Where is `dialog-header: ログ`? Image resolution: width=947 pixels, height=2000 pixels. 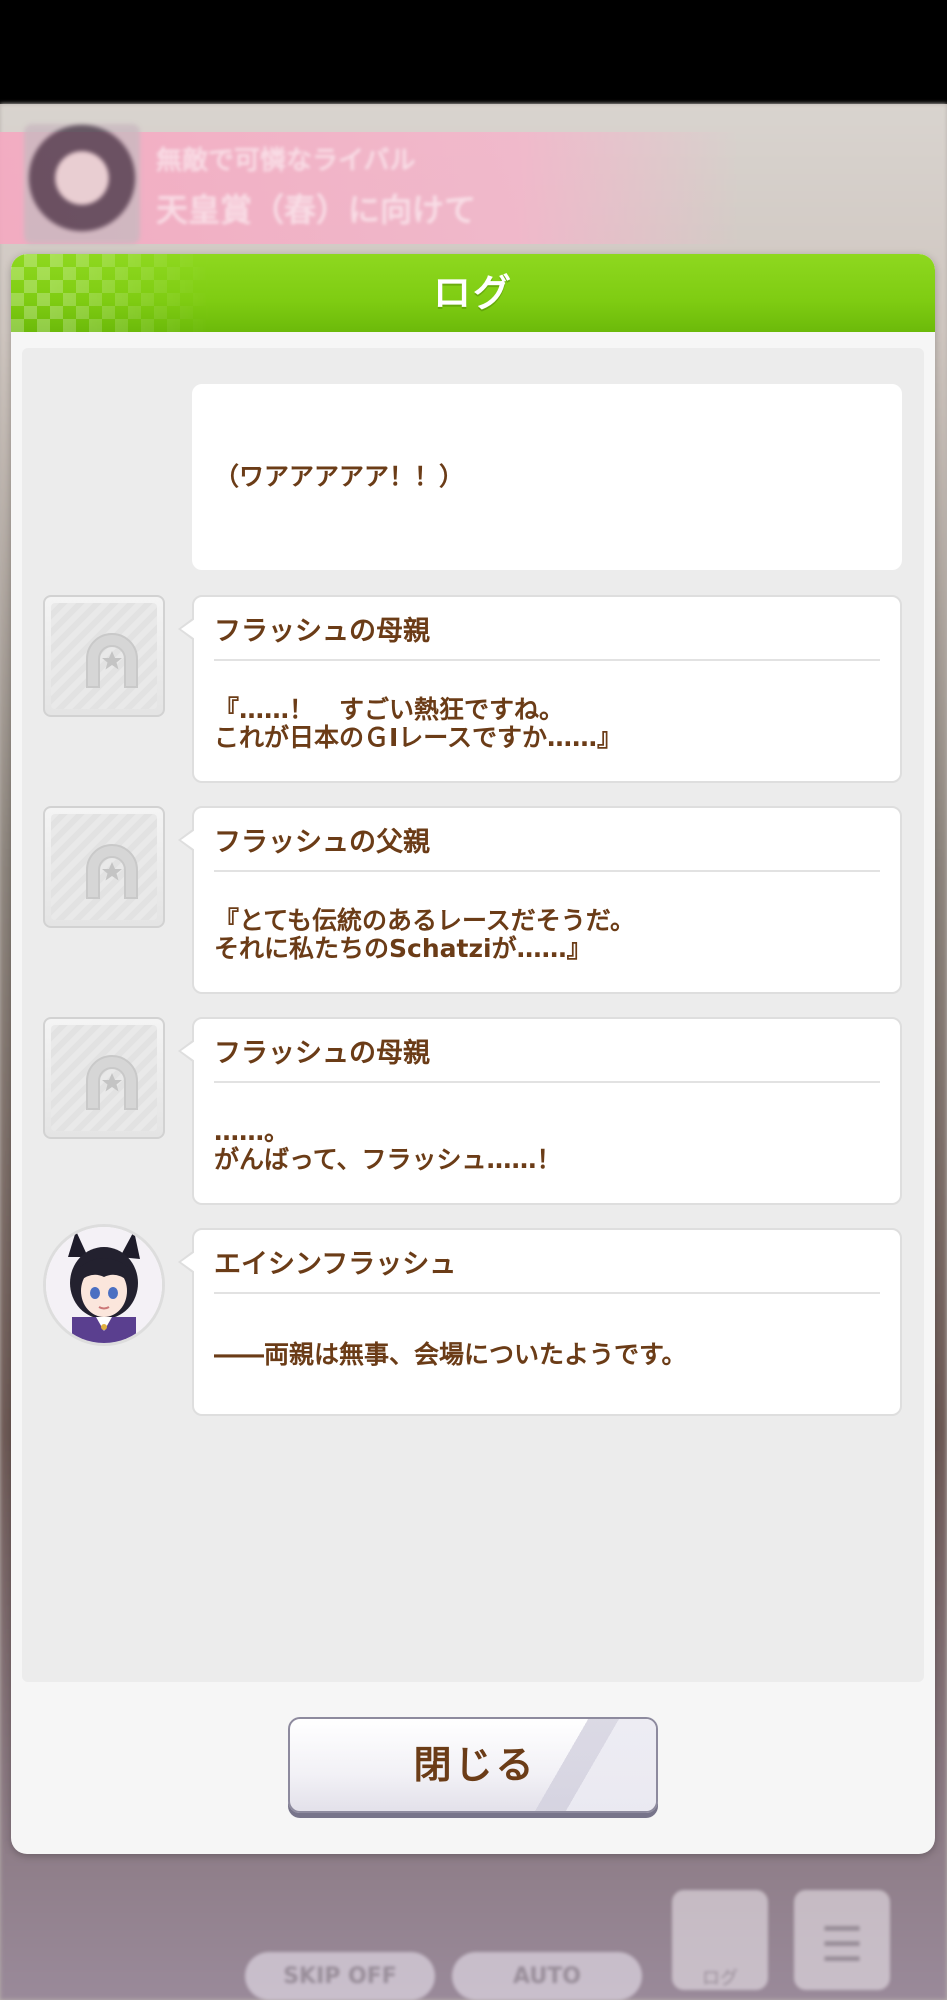 dialog-header: ログ is located at coordinates (473, 293).